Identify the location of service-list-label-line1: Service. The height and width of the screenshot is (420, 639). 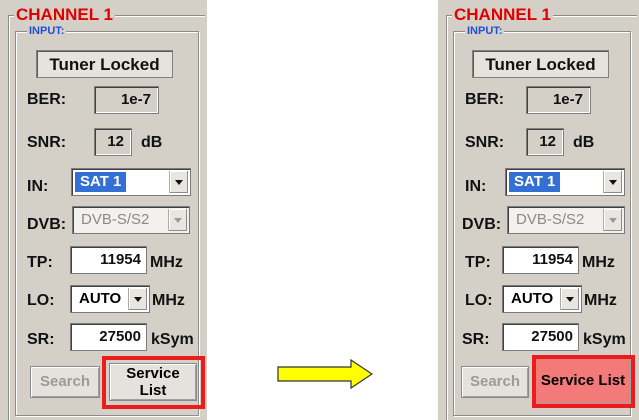
(153, 373).